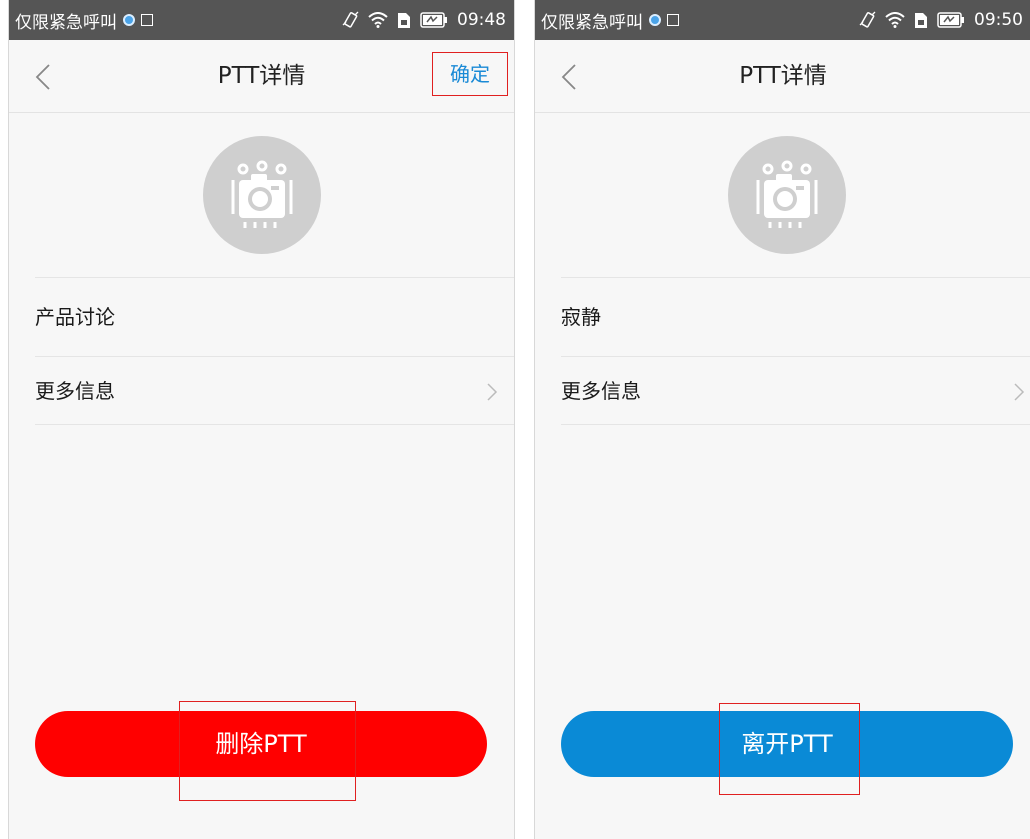 The height and width of the screenshot is (839, 1030). Describe the element at coordinates (481, 20) in the screenshot. I see `status-time: 09:48` at that location.